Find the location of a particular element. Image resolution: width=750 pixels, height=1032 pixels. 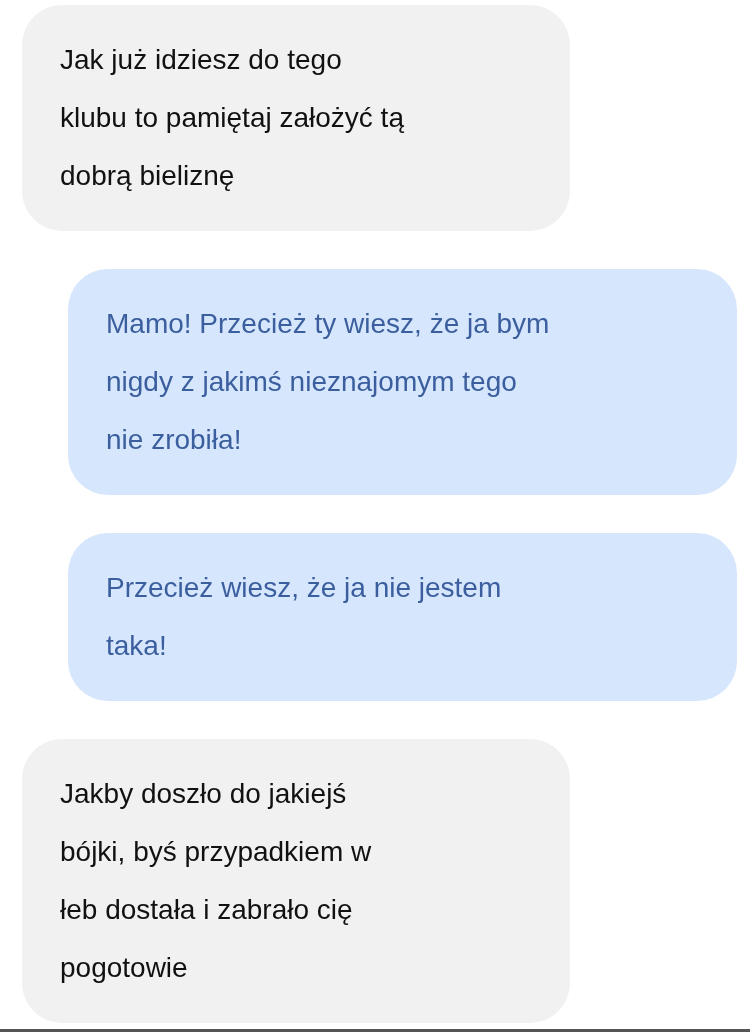

message-text: Mamo! Przecież ty wiesz, że ja bym nigdy z jakimś nieznajomym tego nie zrobiła! is located at coordinates (328, 382).